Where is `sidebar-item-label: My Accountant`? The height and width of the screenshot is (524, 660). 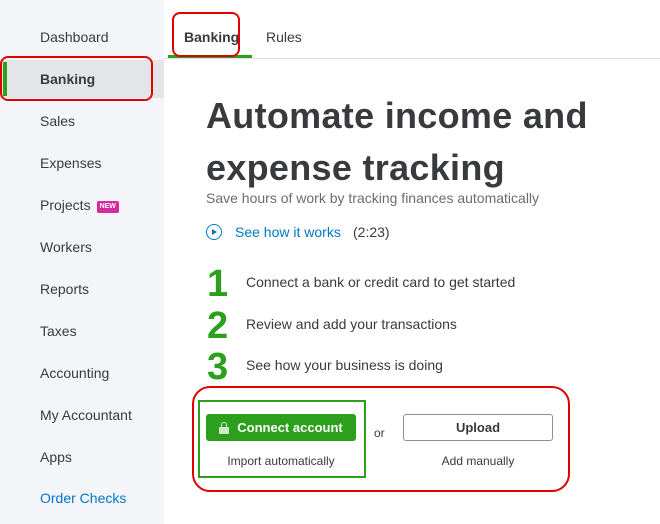 sidebar-item-label: My Accountant is located at coordinates (86, 415).